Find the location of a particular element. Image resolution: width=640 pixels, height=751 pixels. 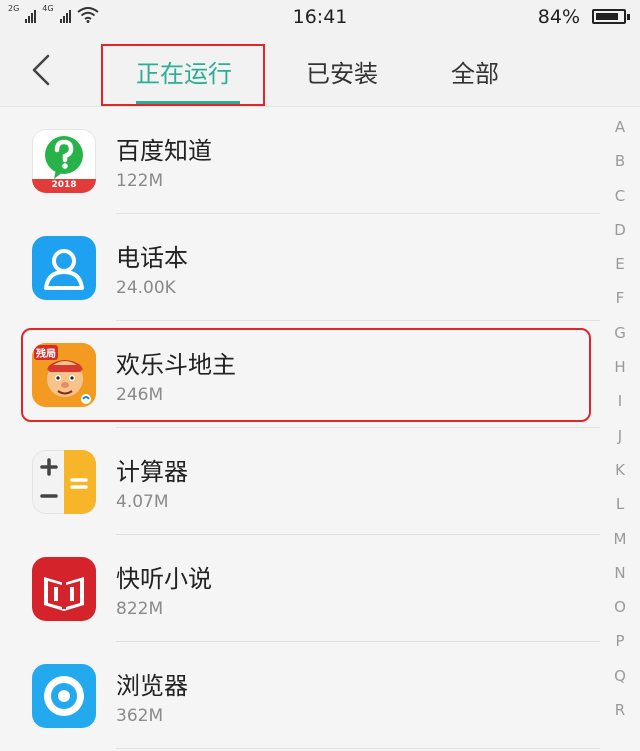

app-size: 362M is located at coordinates (140, 716).